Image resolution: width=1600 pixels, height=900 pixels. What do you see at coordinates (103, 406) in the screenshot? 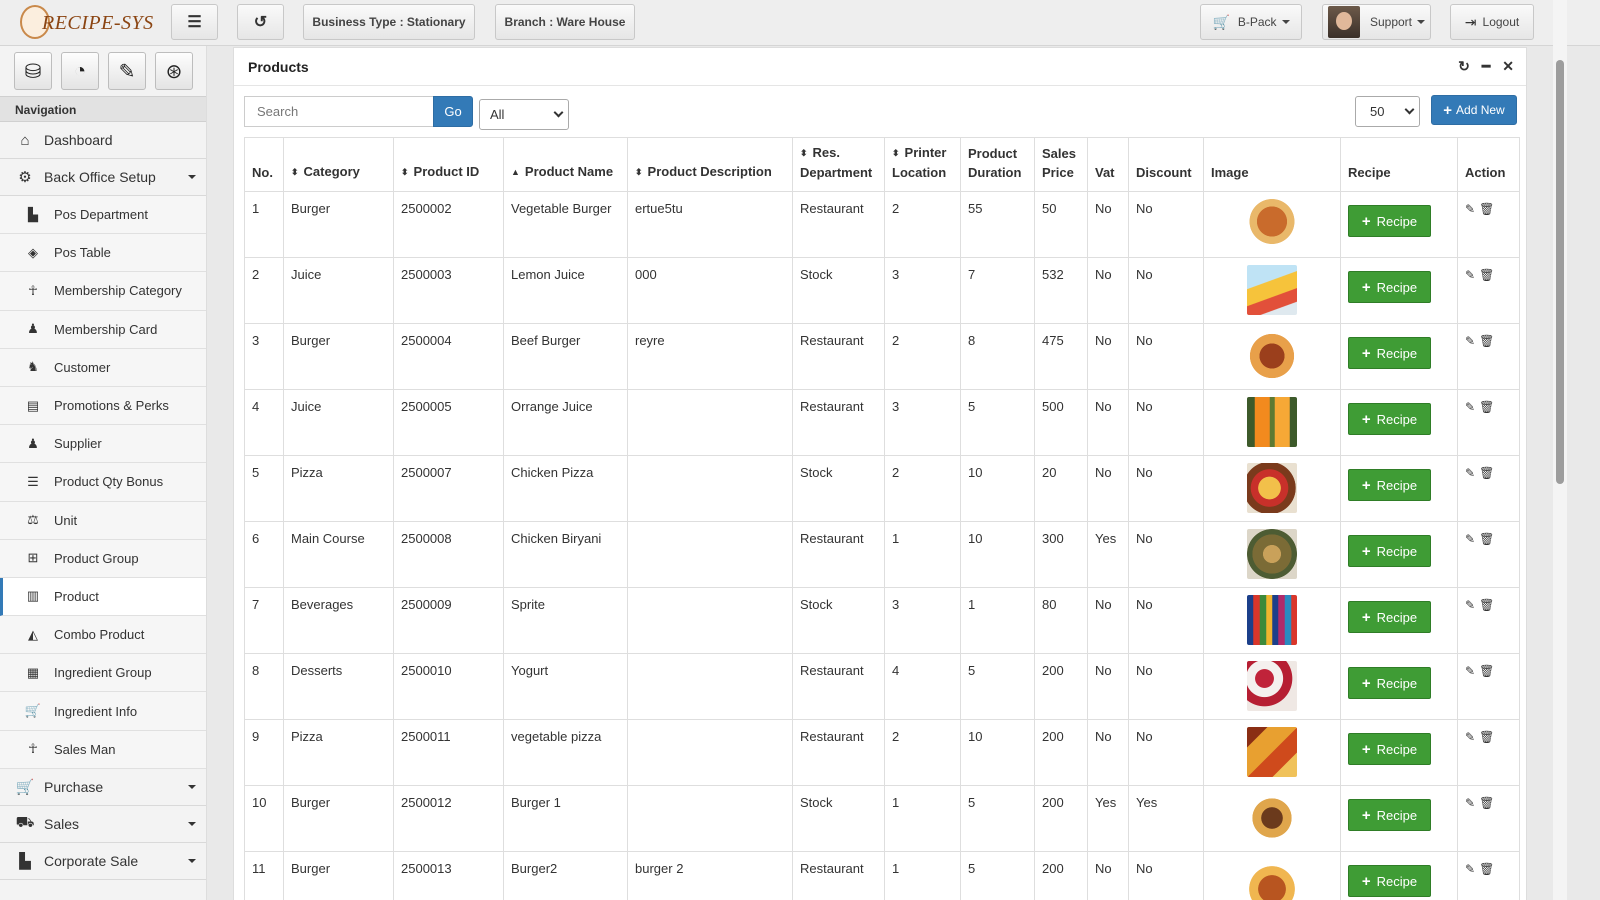
I see `sidebar-item-promotions-perks: ▤ Promotions & Perks` at bounding box center [103, 406].